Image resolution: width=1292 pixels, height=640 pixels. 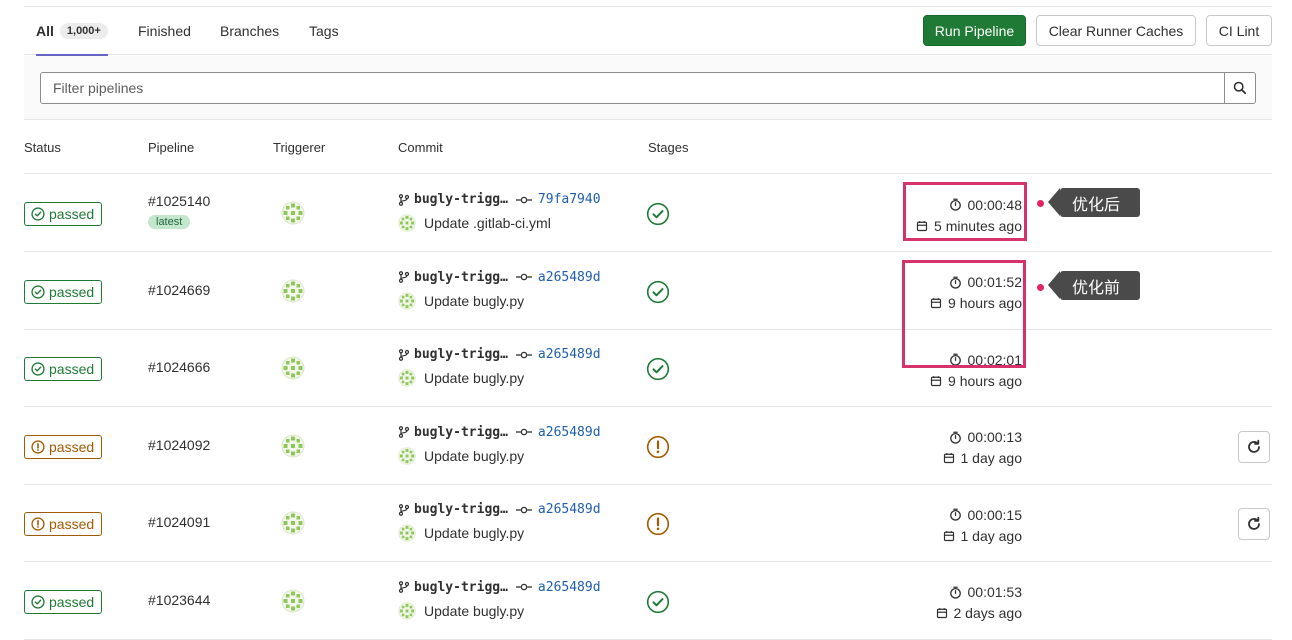 I want to click on column-header-status: Status, so click(x=42, y=147).